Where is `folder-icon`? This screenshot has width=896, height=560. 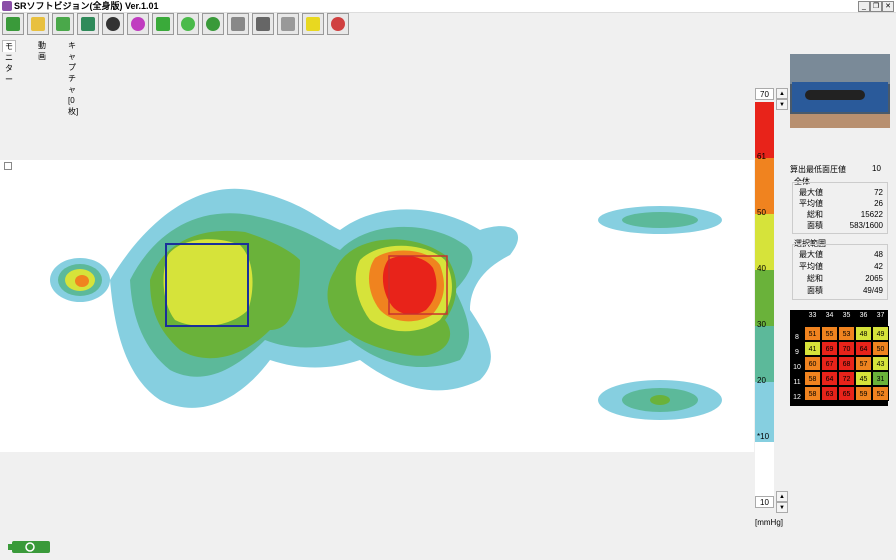 folder-icon is located at coordinates (38, 24).